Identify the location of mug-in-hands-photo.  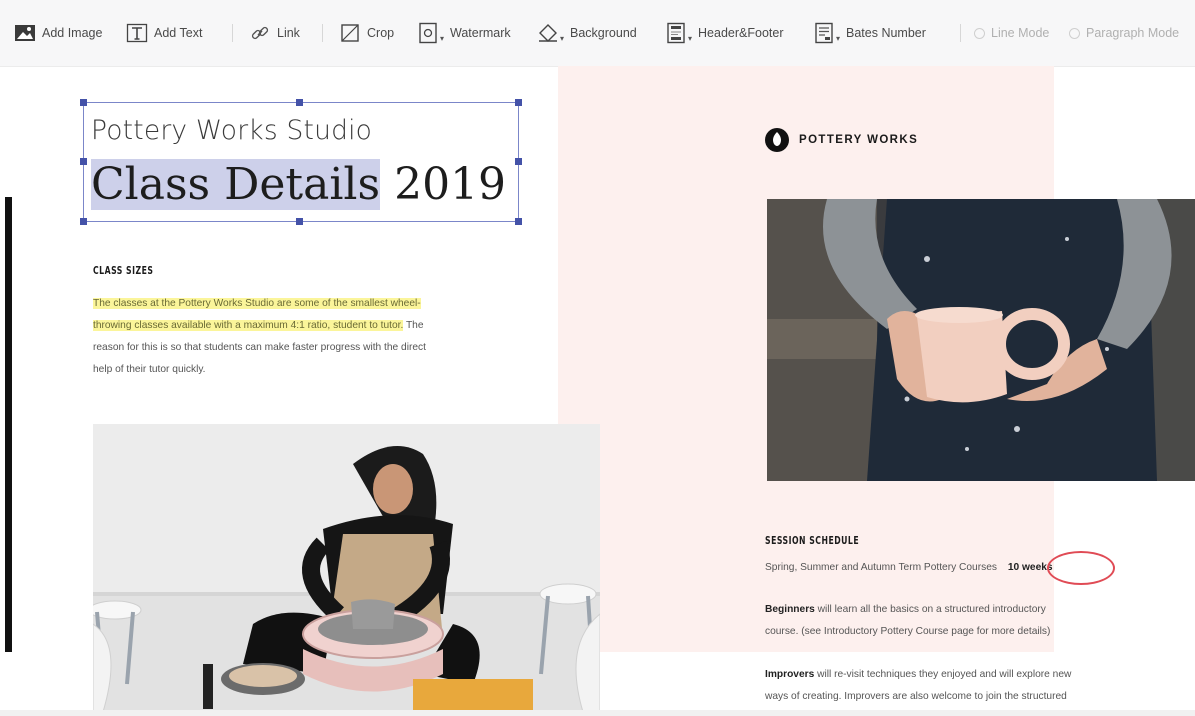
(981, 340).